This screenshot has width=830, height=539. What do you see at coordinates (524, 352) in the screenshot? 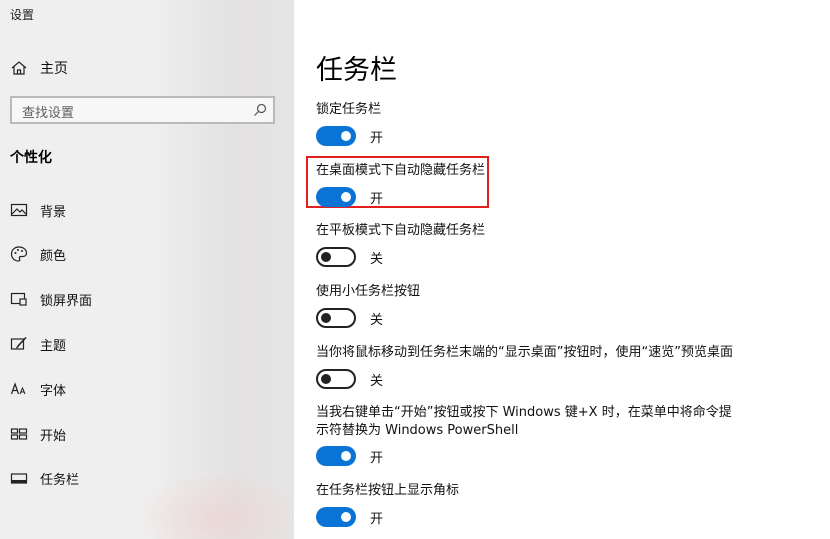
I see `setting-label-peek-desktop: 当你将鼠标移动到任务栏末端的“显示桌面”按钮时，使用“速览”预览桌面` at bounding box center [524, 352].